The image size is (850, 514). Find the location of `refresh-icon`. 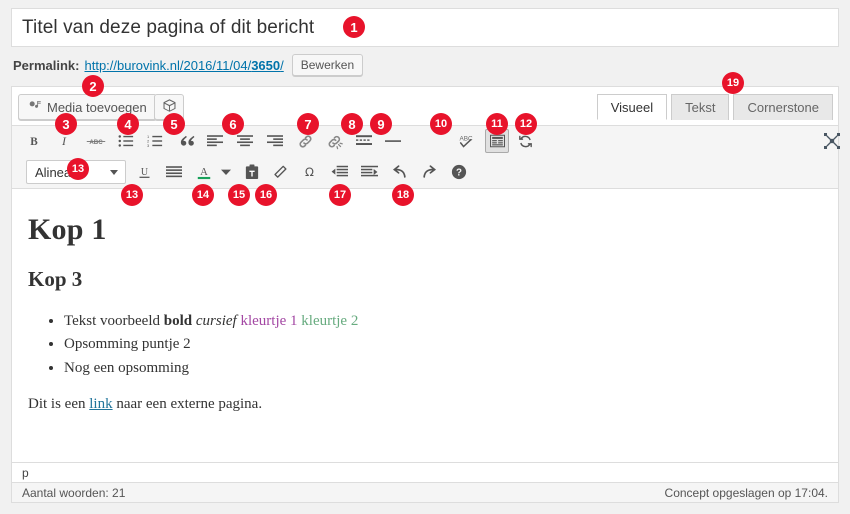

refresh-icon is located at coordinates (525, 141).